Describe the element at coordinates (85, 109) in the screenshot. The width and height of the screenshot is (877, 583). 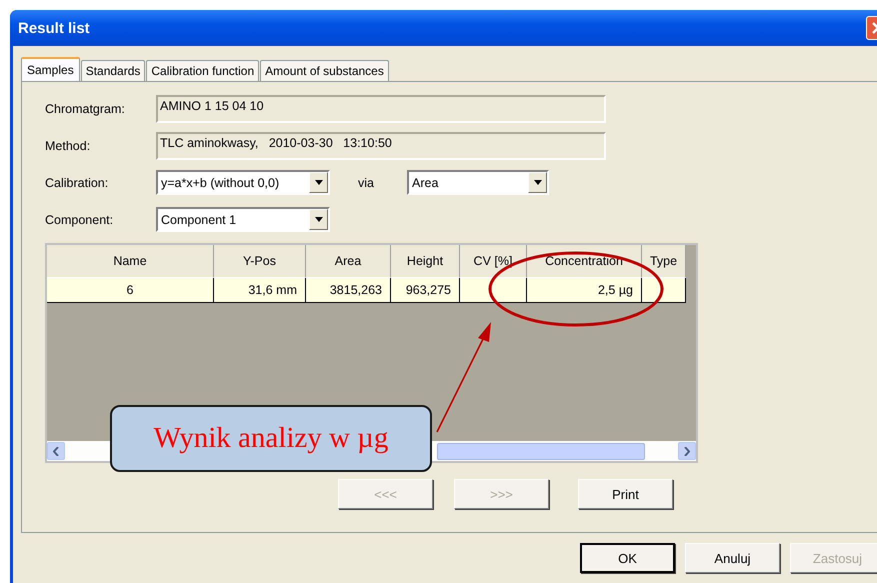
I see `field-label: Chromatgram:` at that location.